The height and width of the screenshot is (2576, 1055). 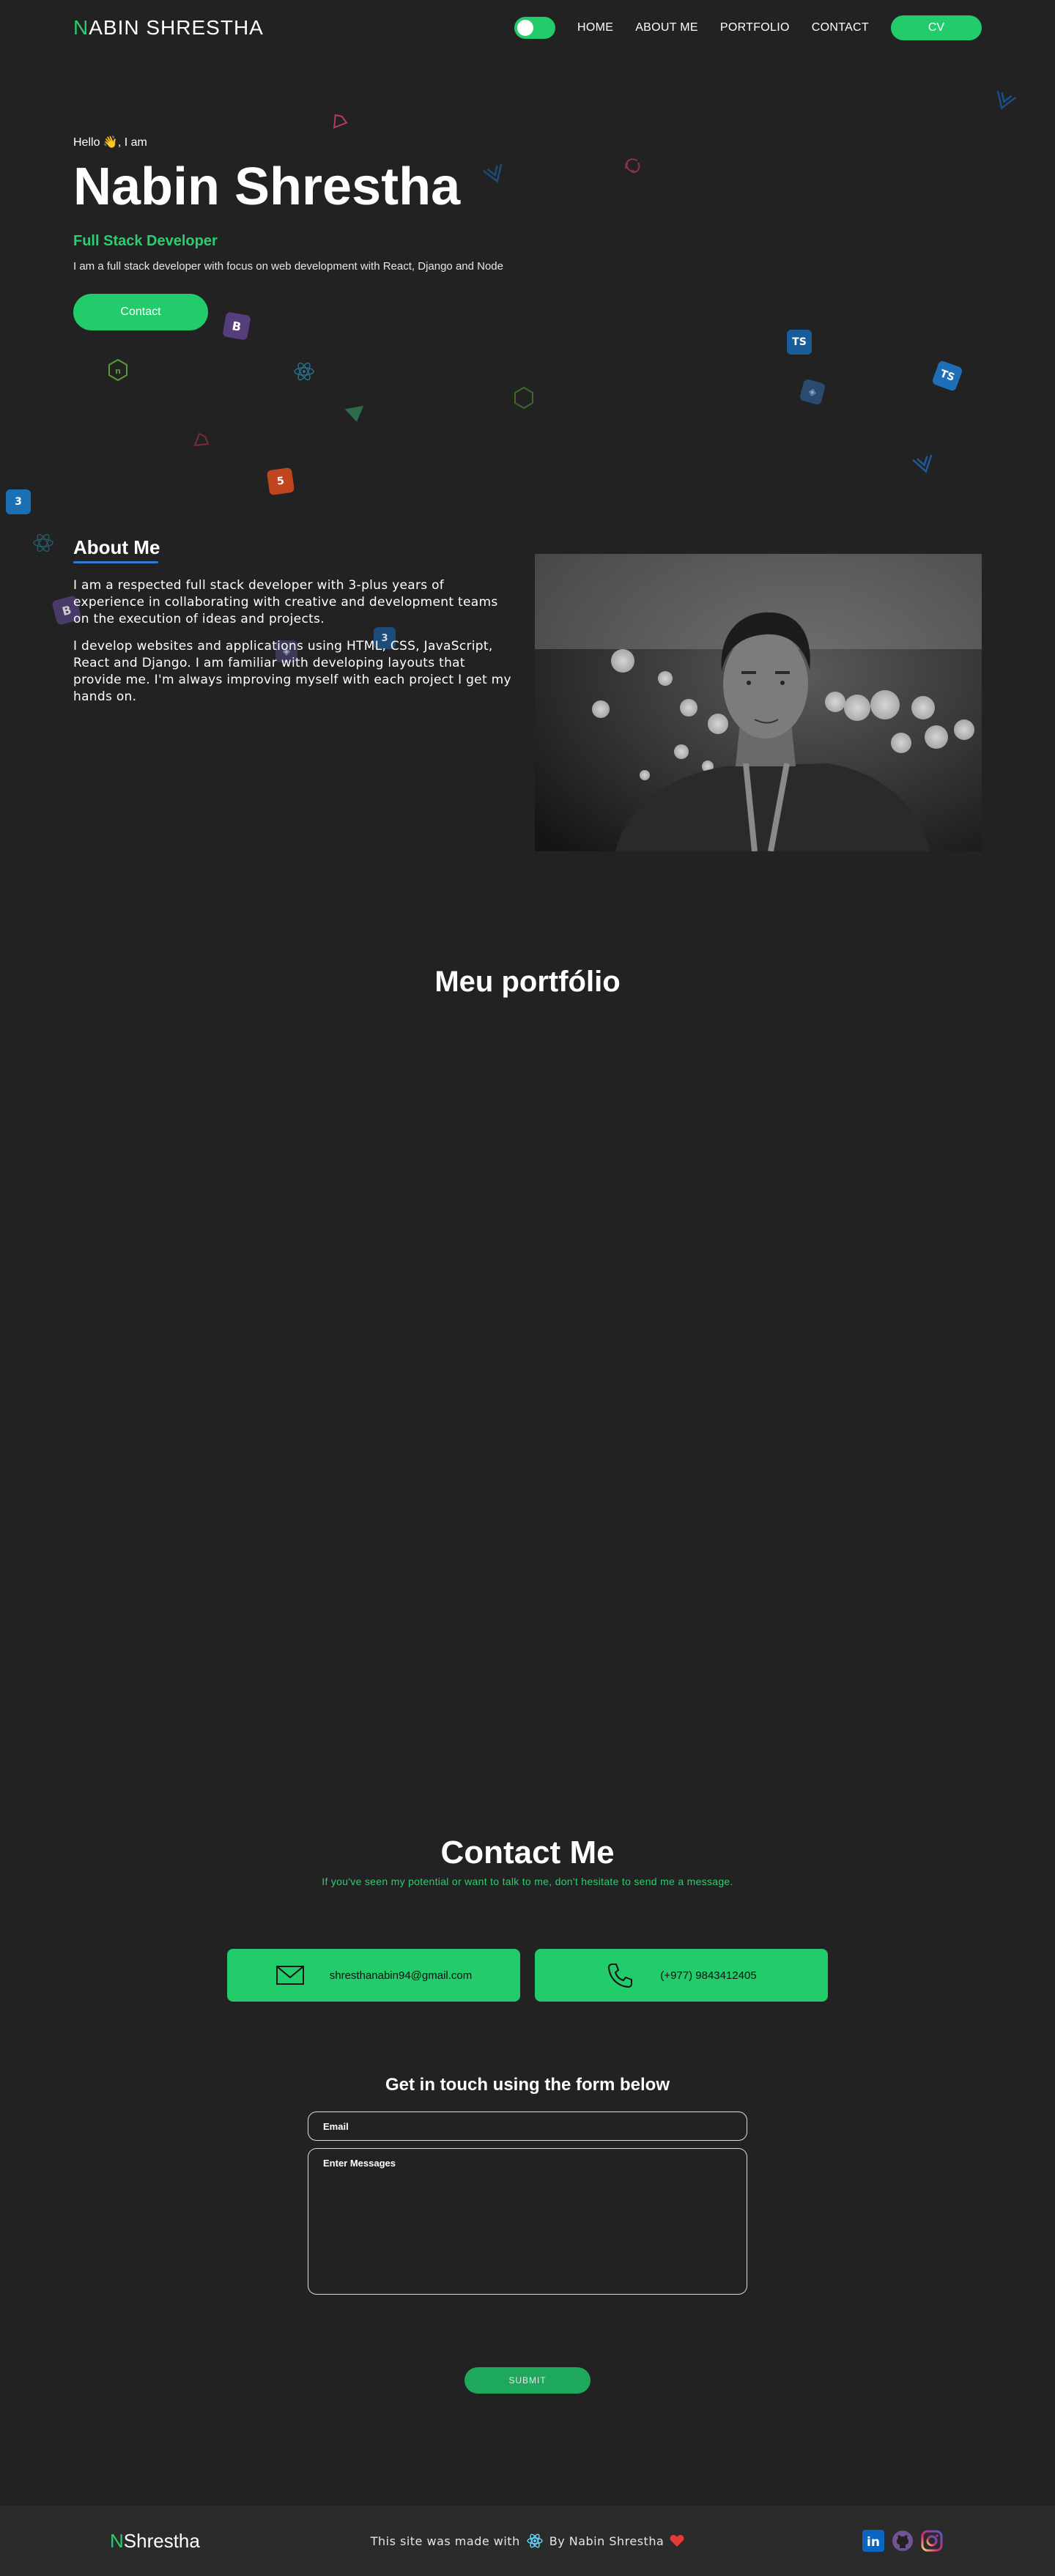 I want to click on nav-menu: HOME ABOUT ME PORTFOLIO CONTACT CV, so click(x=748, y=27).